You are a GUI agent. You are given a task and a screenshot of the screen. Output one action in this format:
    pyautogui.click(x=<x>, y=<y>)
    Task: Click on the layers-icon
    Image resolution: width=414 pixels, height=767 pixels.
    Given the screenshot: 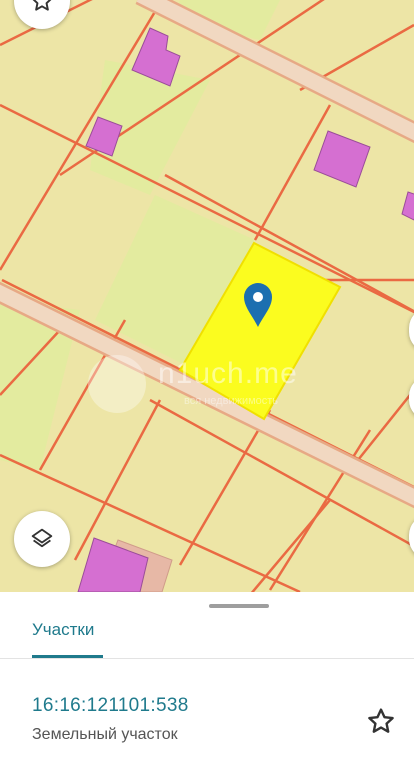 What is the action you would take?
    pyautogui.click(x=42, y=538)
    